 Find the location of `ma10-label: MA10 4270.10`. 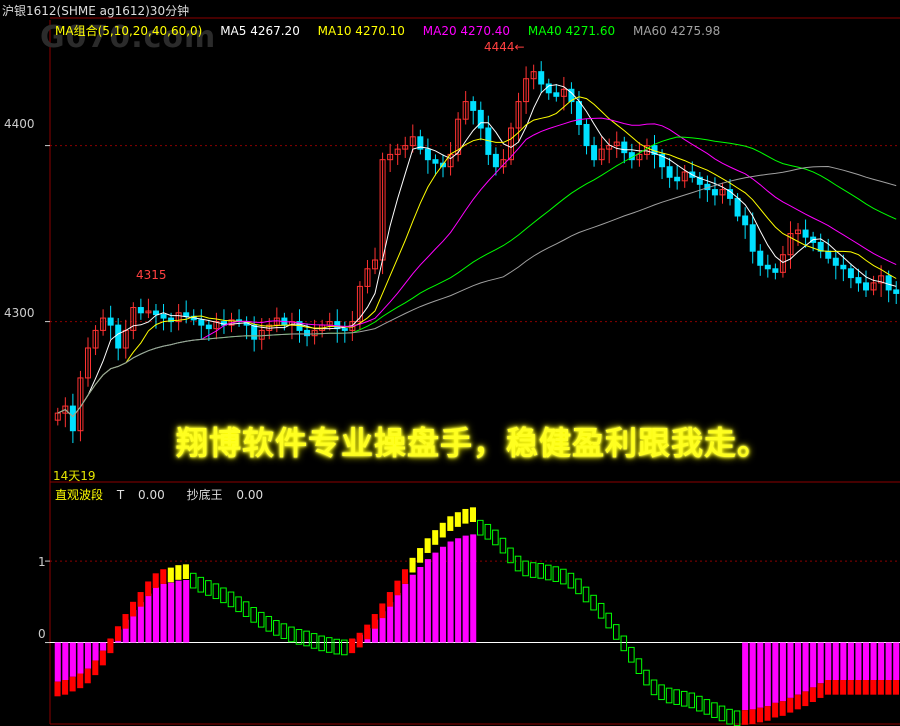

ma10-label: MA10 4270.10 is located at coordinates (361, 31).